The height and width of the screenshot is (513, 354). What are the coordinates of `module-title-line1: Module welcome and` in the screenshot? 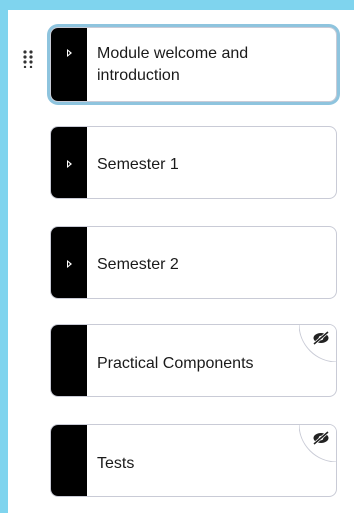 It's located at (173, 53).